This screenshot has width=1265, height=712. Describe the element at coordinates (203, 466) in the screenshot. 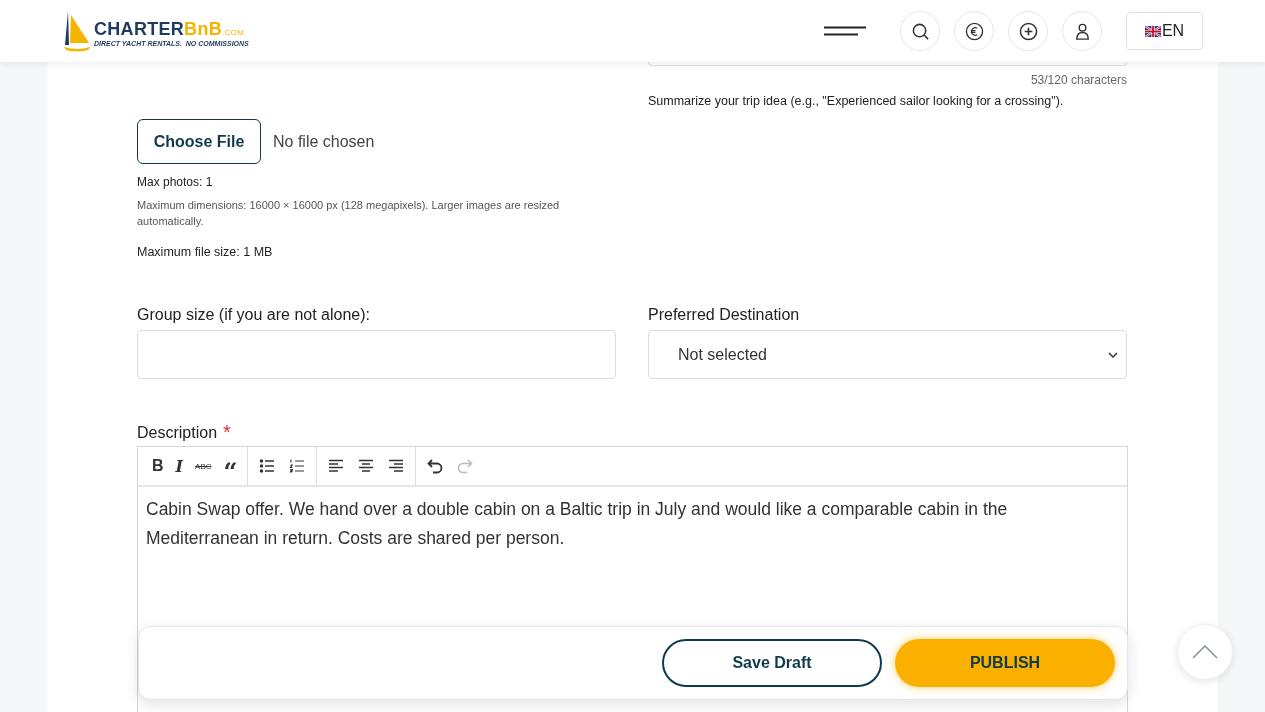

I see `strike-button: ABC` at that location.